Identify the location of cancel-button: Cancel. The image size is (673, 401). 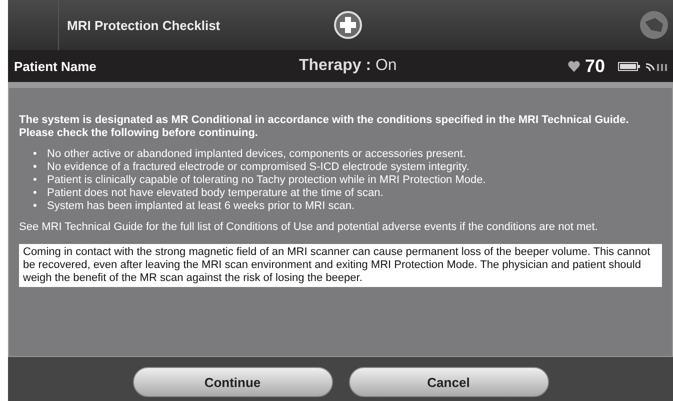
(448, 382).